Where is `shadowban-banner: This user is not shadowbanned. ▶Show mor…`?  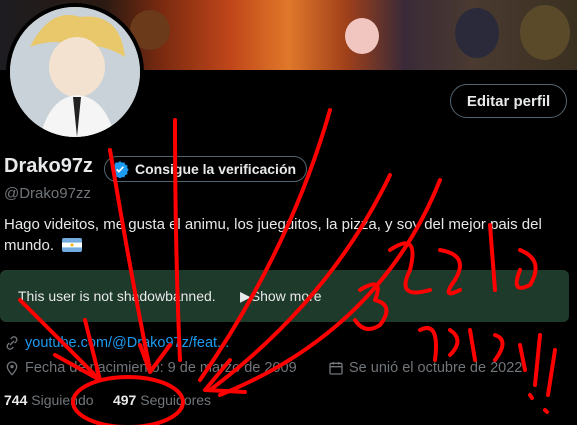 shadowban-banner: This user is not shadowbanned. ▶Show mor… is located at coordinates (284, 296).